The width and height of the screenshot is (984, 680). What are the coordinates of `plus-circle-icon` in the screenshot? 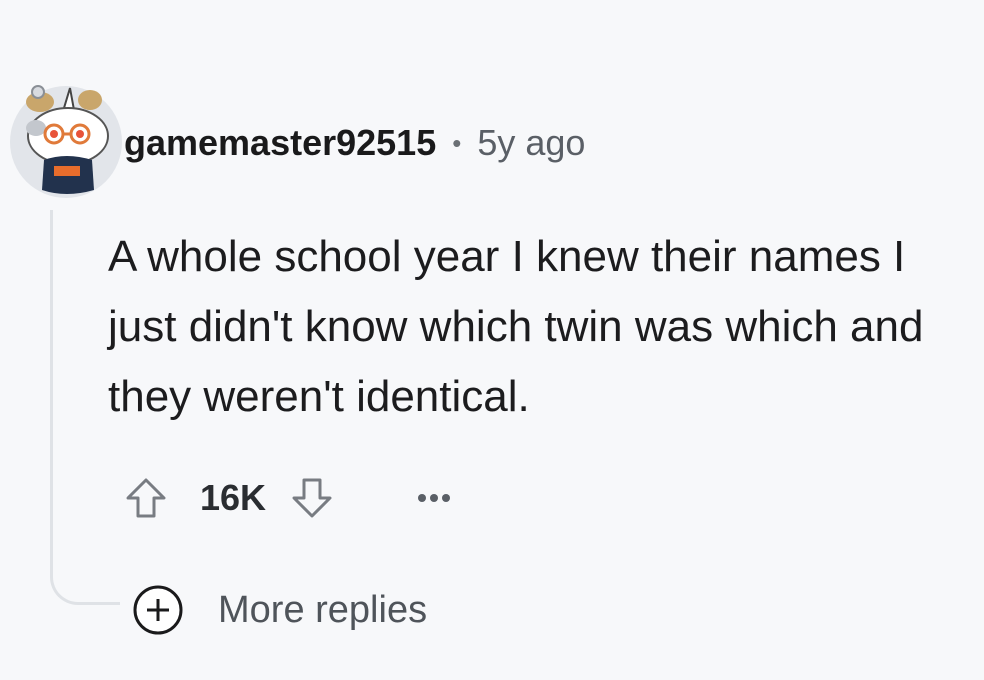 It's located at (158, 610).